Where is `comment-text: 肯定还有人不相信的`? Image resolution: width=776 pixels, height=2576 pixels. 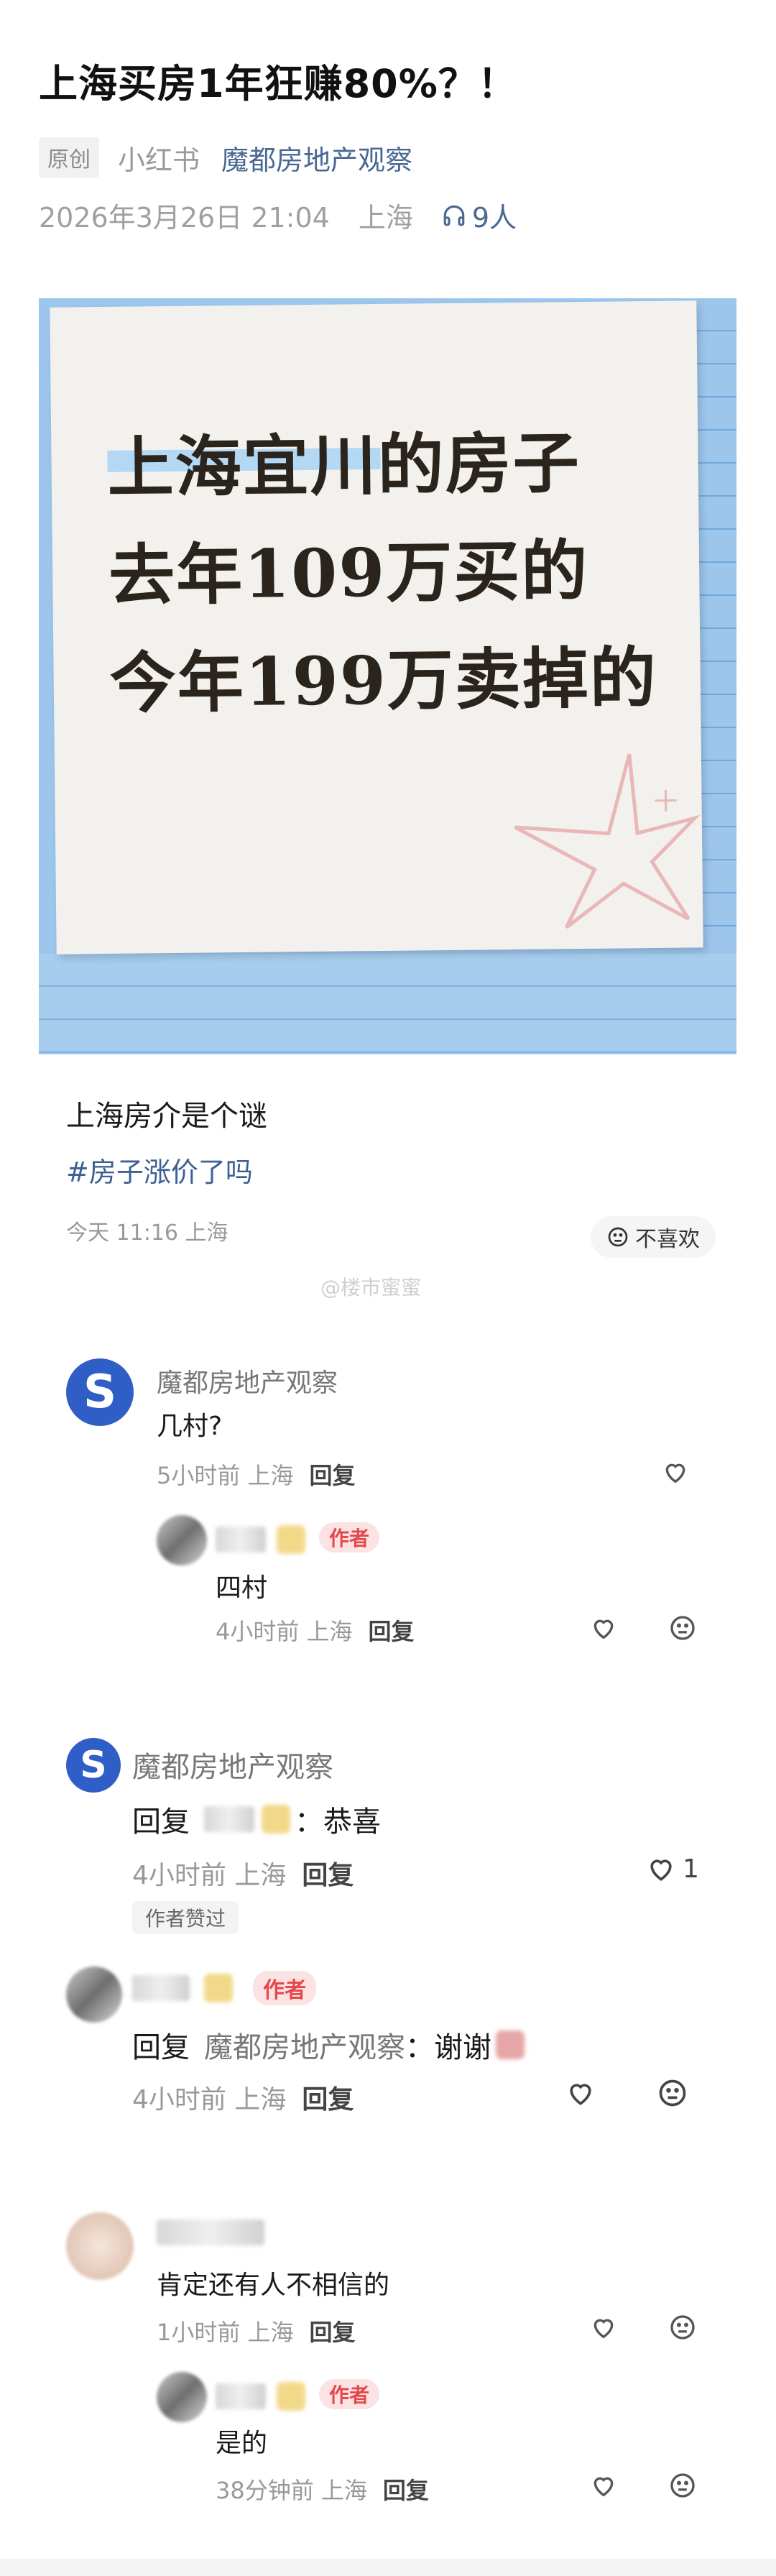
comment-text: 肯定还有人不相信的 is located at coordinates (273, 2285).